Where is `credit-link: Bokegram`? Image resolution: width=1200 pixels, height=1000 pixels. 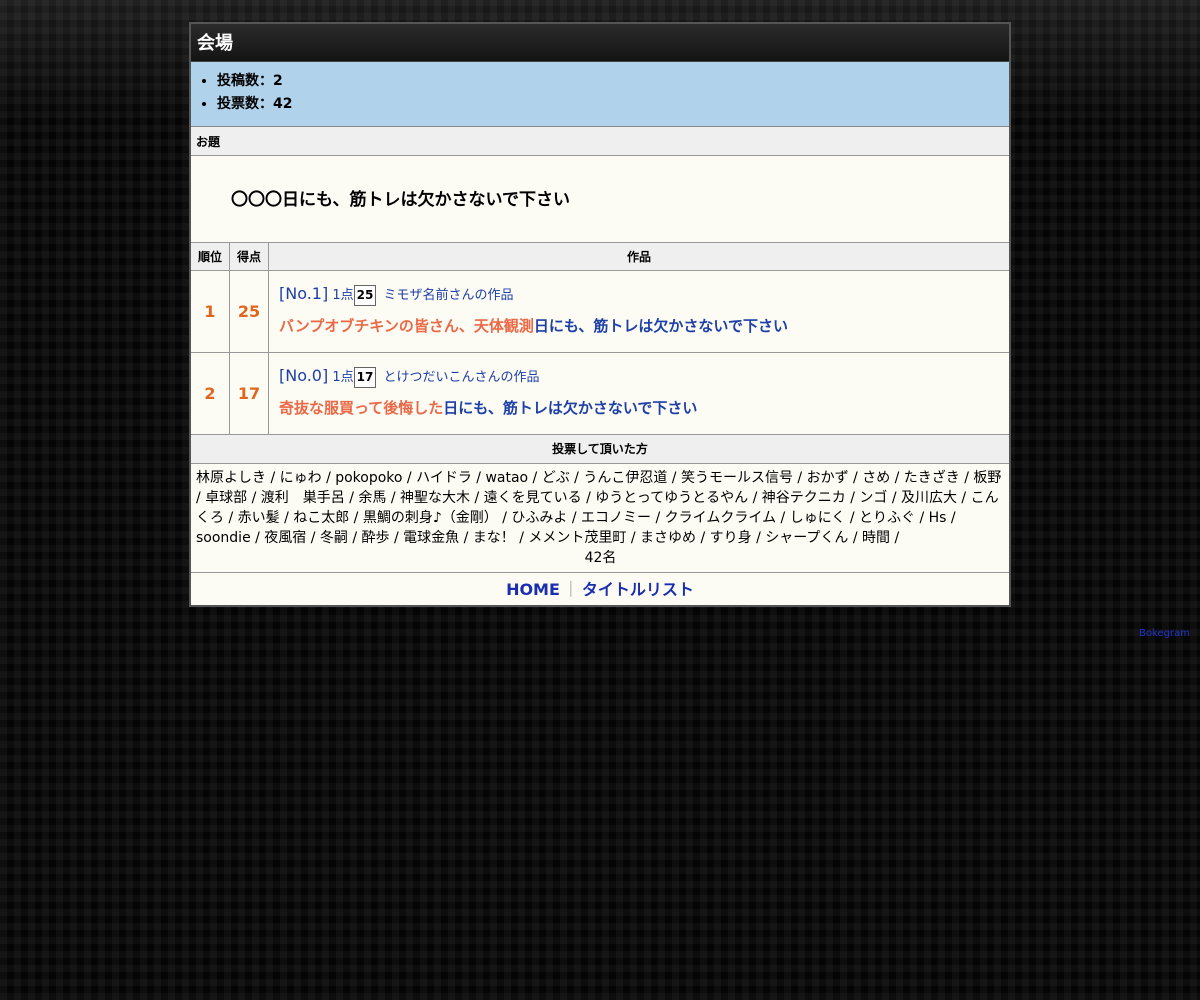 credit-link: Bokegram is located at coordinates (1164, 633).